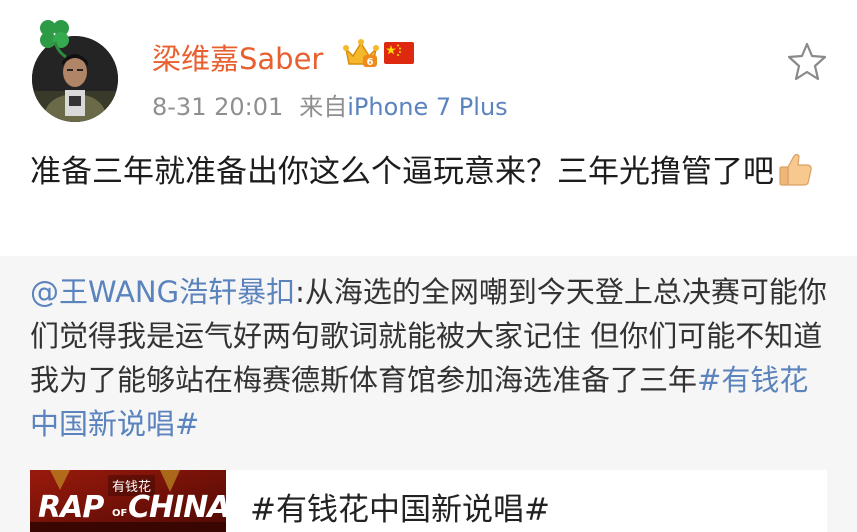 The width and height of the screenshot is (857, 532). I want to click on post-text: 准备三年就准备出你这么个逼玩意来？三年光撸管了吧, so click(430, 172).